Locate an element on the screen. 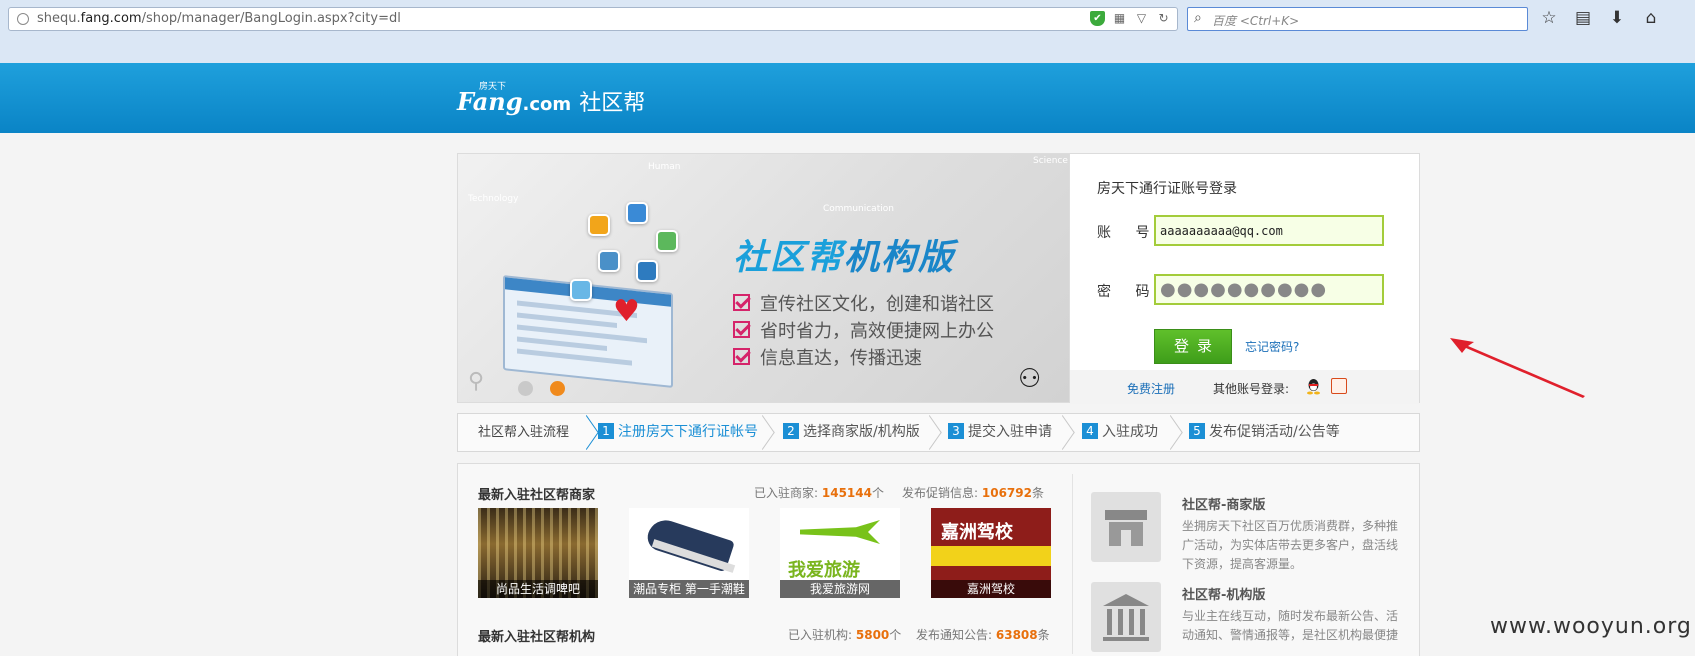  other-login-label: 其他账号登录: is located at coordinates (1251, 389).